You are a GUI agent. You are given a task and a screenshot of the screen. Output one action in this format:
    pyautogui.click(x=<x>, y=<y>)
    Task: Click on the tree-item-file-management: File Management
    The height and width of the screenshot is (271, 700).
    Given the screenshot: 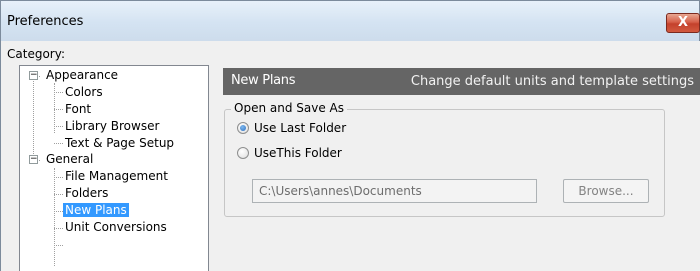 What is the action you would take?
    pyautogui.click(x=116, y=176)
    